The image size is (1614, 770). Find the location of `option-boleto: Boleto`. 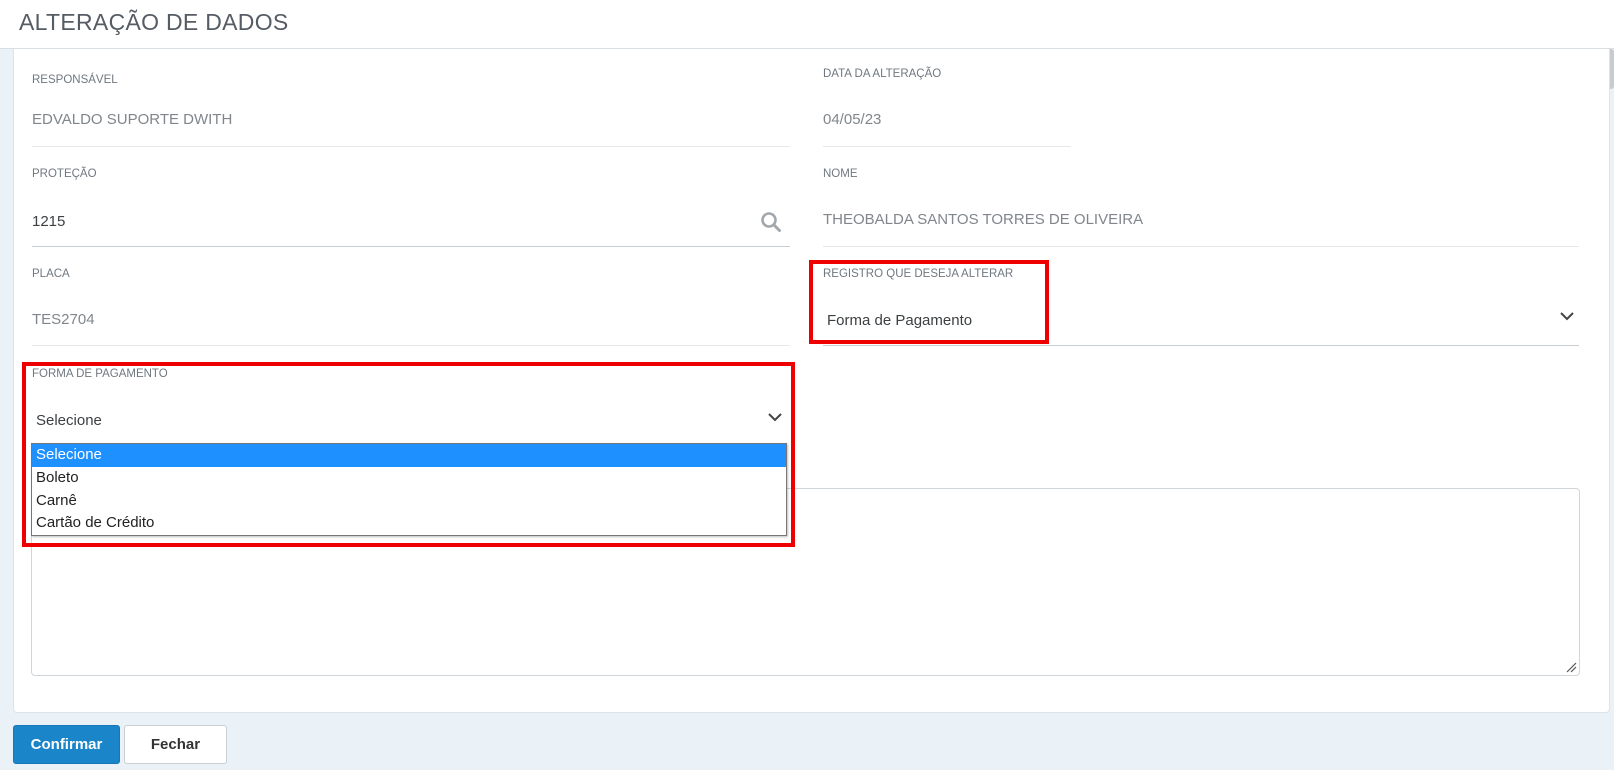

option-boleto: Boleto is located at coordinates (409, 478).